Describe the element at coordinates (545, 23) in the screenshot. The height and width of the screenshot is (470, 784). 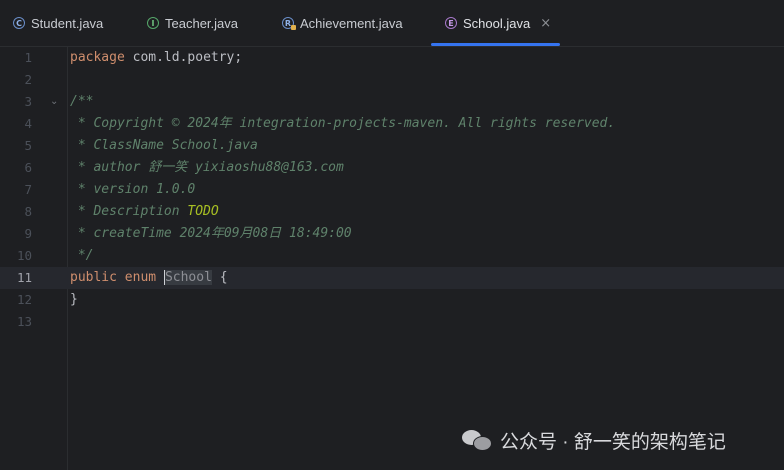
I see `close-icon: ×` at that location.